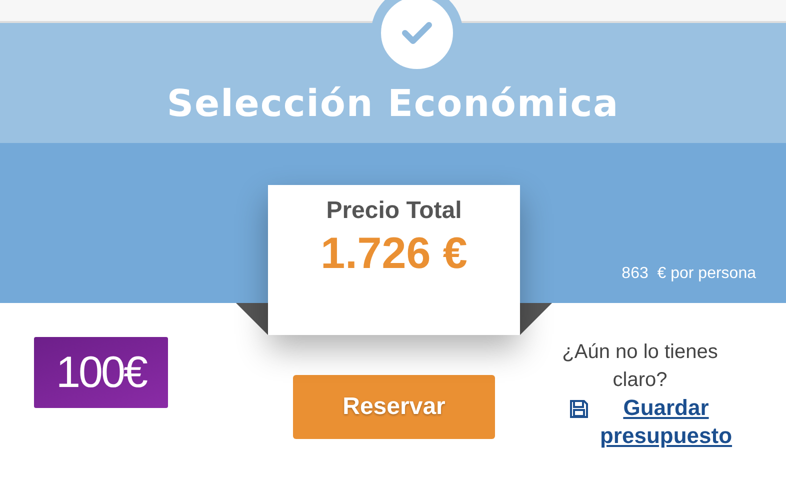 Image resolution: width=786 pixels, height=498 pixels. Describe the element at coordinates (666, 422) in the screenshot. I see `save-budget-link: Guardar presupuesto` at that location.